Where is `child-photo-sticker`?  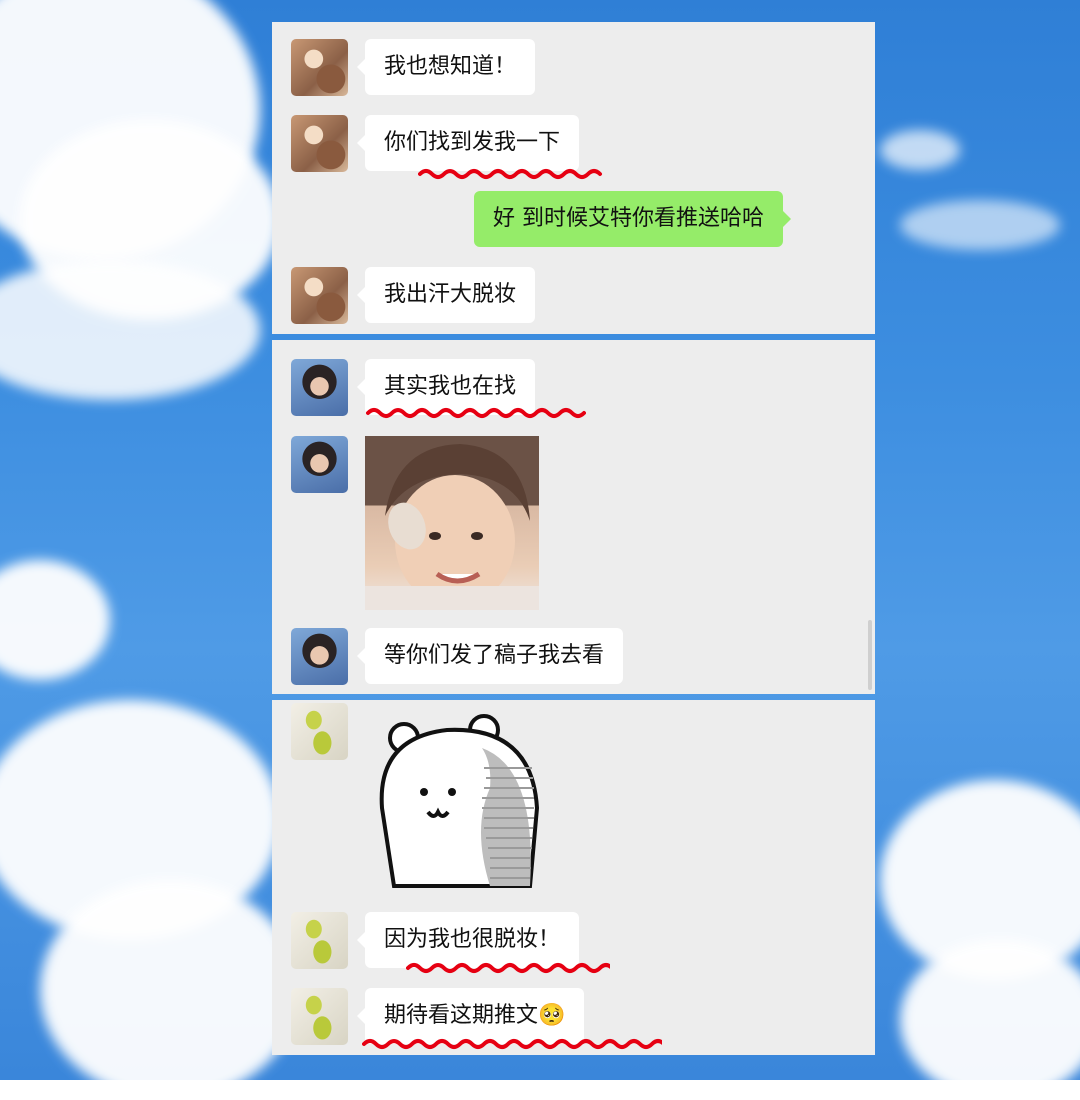
child-photo-sticker is located at coordinates (452, 523).